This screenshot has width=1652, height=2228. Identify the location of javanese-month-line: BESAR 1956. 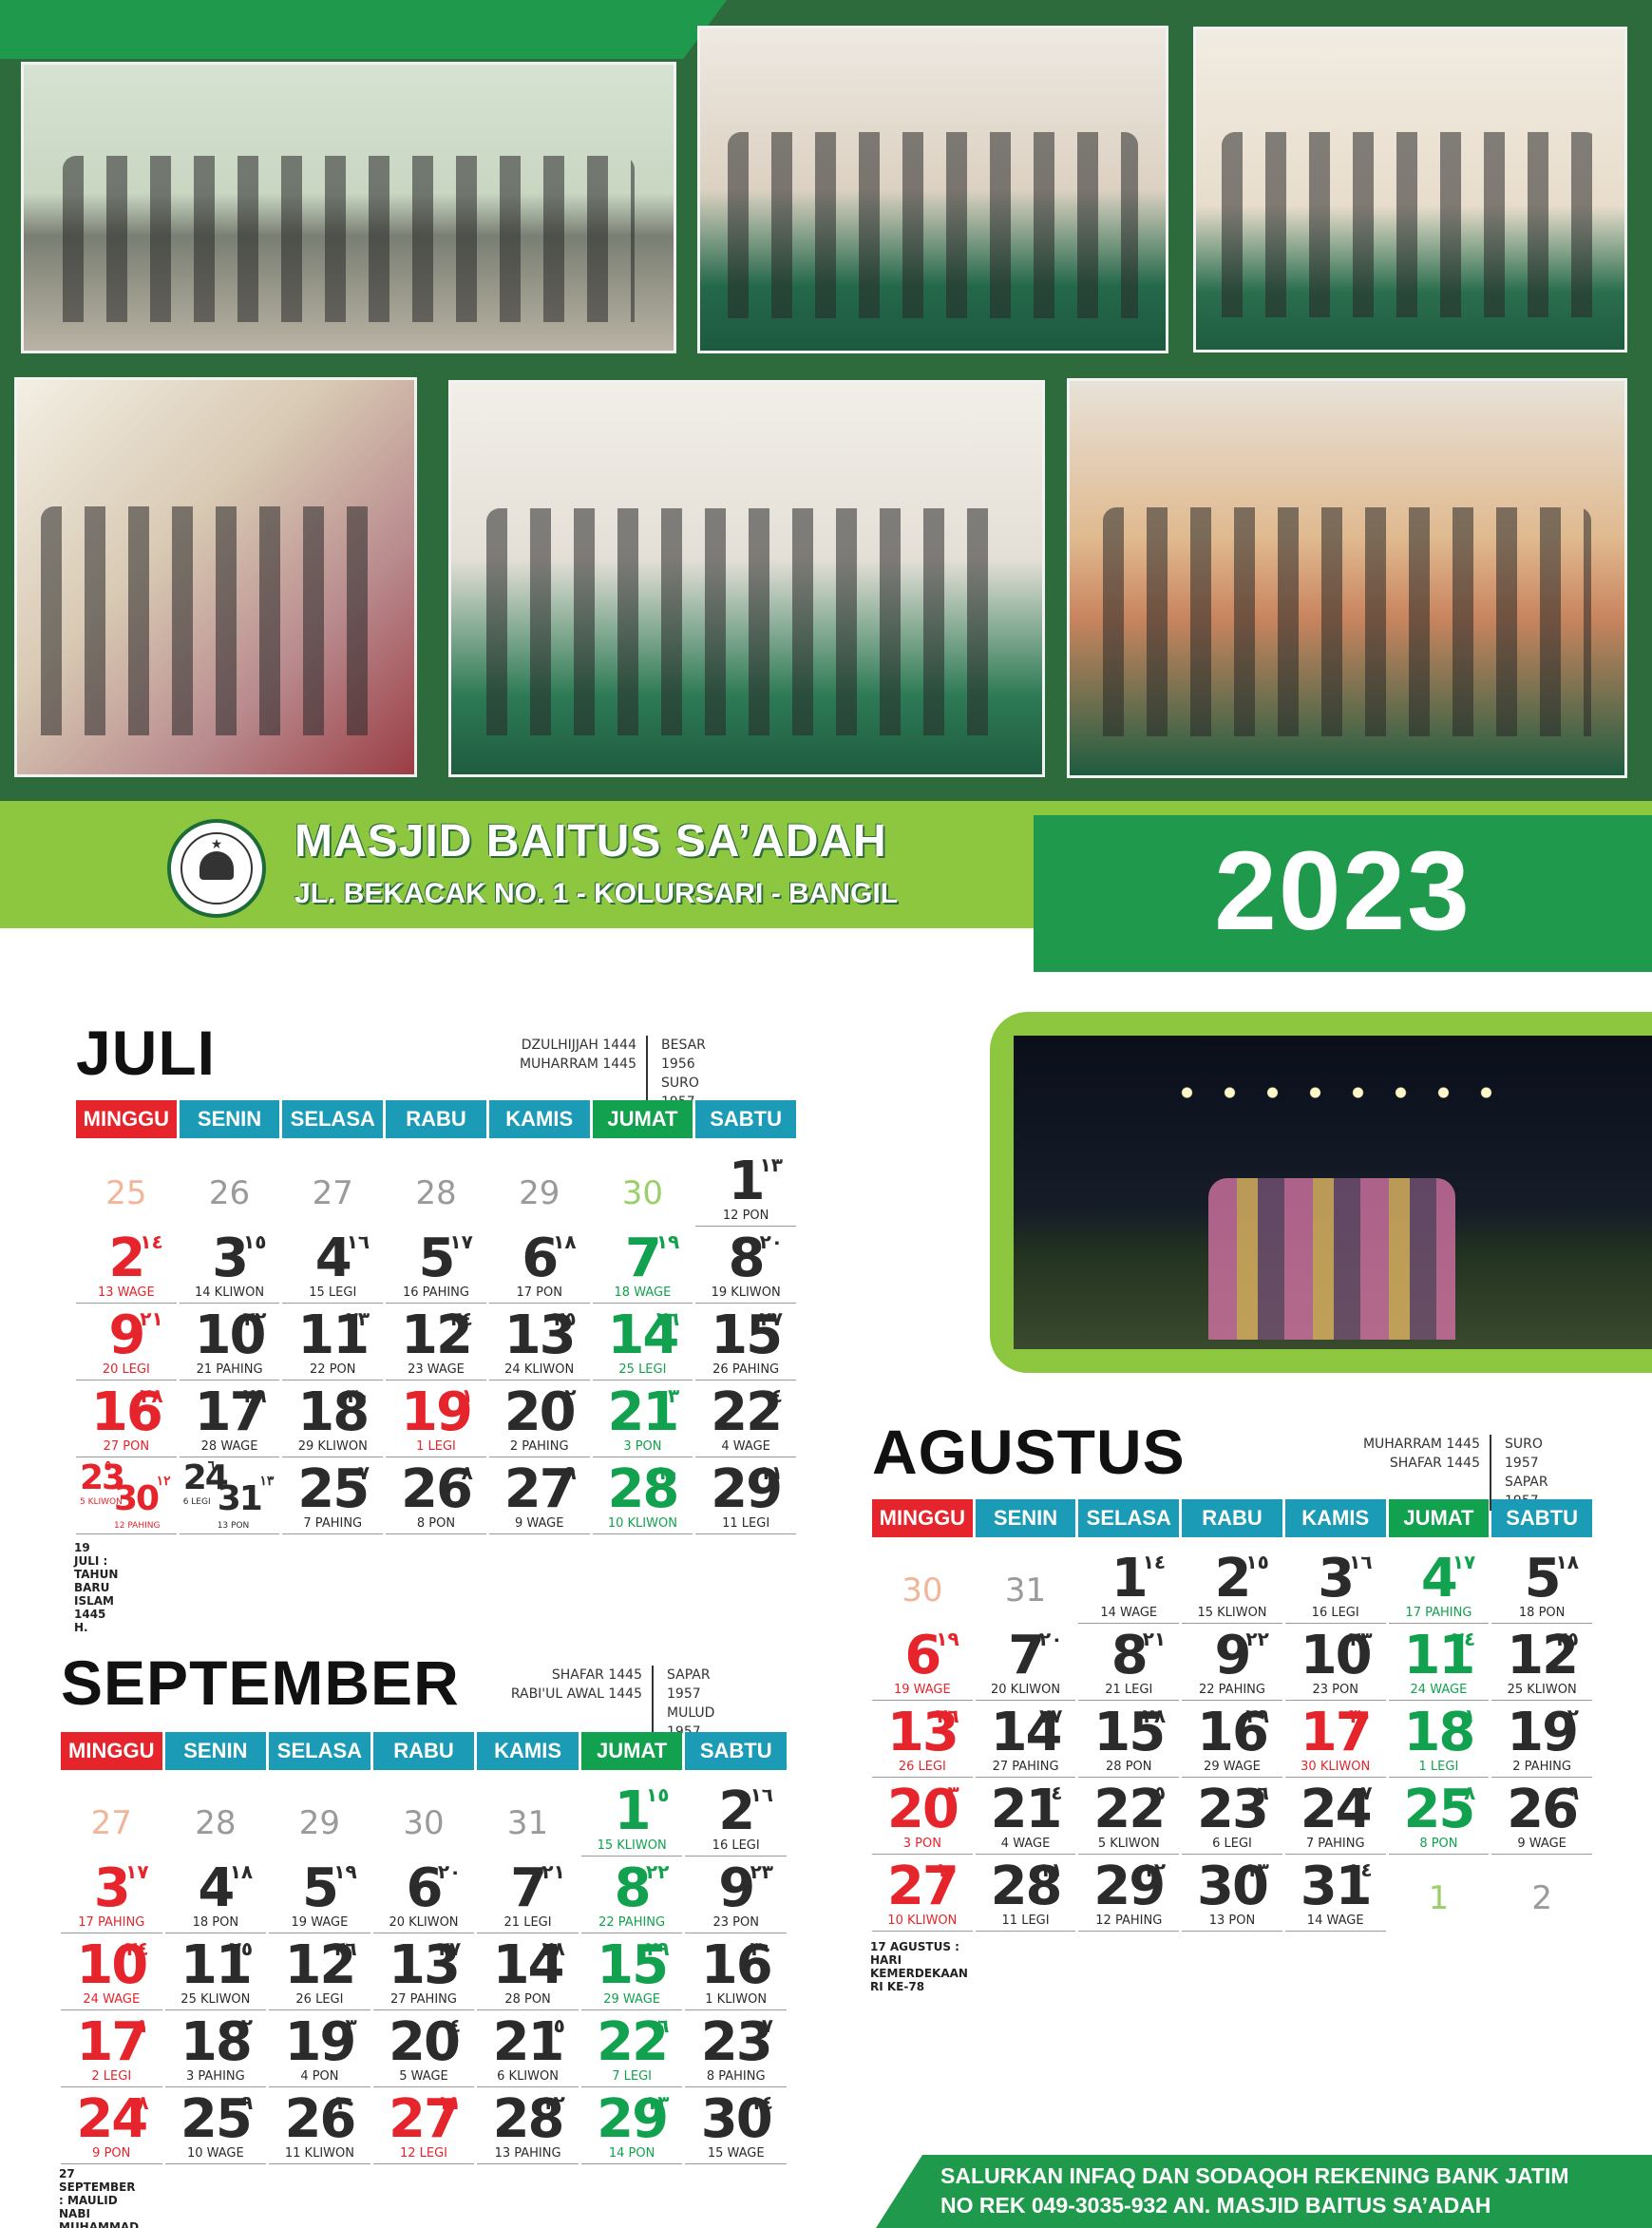
(683, 1055).